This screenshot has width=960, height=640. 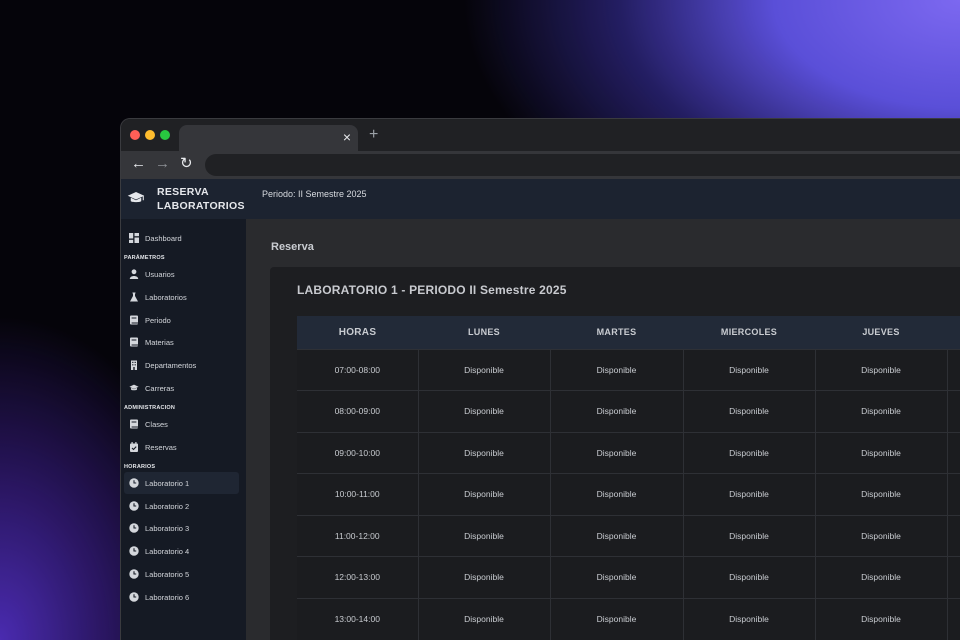 I want to click on tab-bar: × +, so click(x=540, y=135).